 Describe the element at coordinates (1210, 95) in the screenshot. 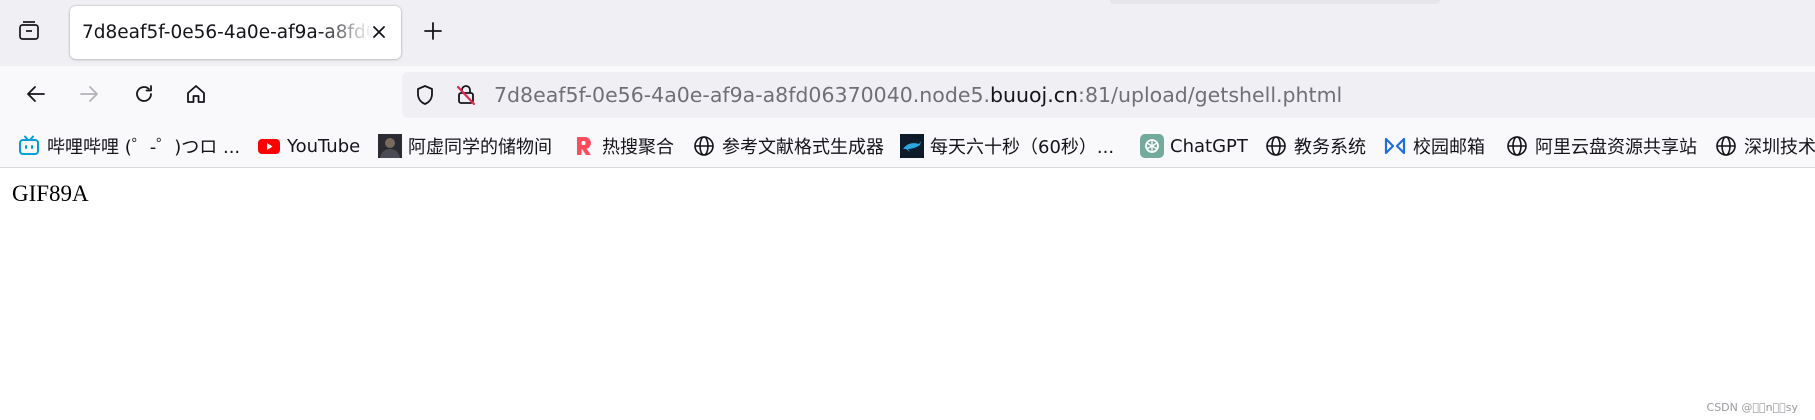

I see `url-path: :81/upload/getshell.phtml` at that location.